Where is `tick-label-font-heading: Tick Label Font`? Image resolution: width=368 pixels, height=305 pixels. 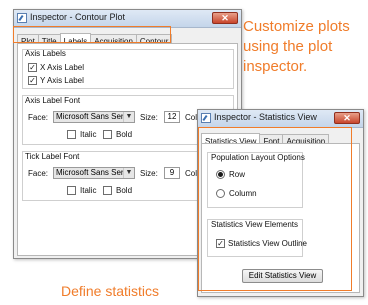 tick-label-font-heading: Tick Label Font is located at coordinates (52, 156).